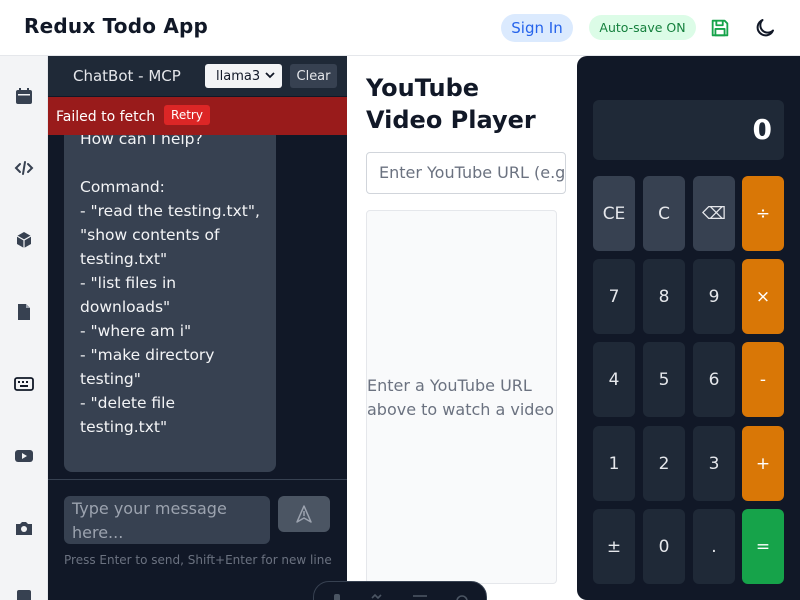 This screenshot has width=800, height=600. What do you see at coordinates (664, 546) in the screenshot?
I see `key-0: 0` at bounding box center [664, 546].